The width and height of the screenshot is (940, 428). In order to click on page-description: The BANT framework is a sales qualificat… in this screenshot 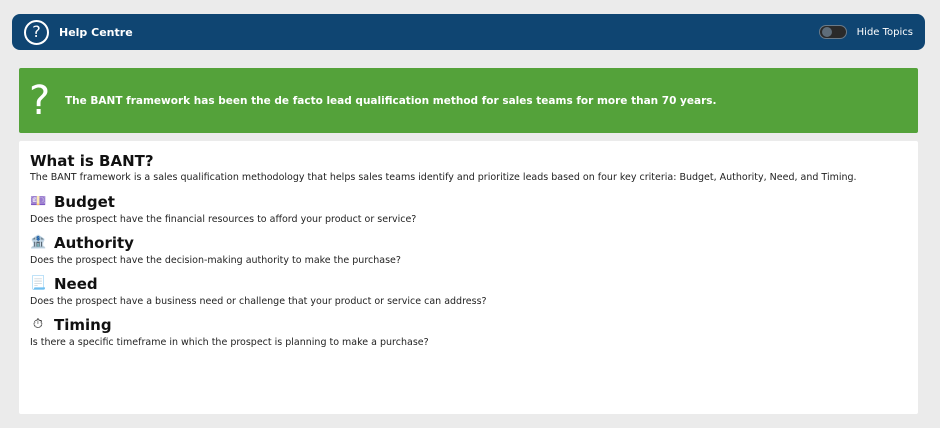, I will do `click(443, 177)`.